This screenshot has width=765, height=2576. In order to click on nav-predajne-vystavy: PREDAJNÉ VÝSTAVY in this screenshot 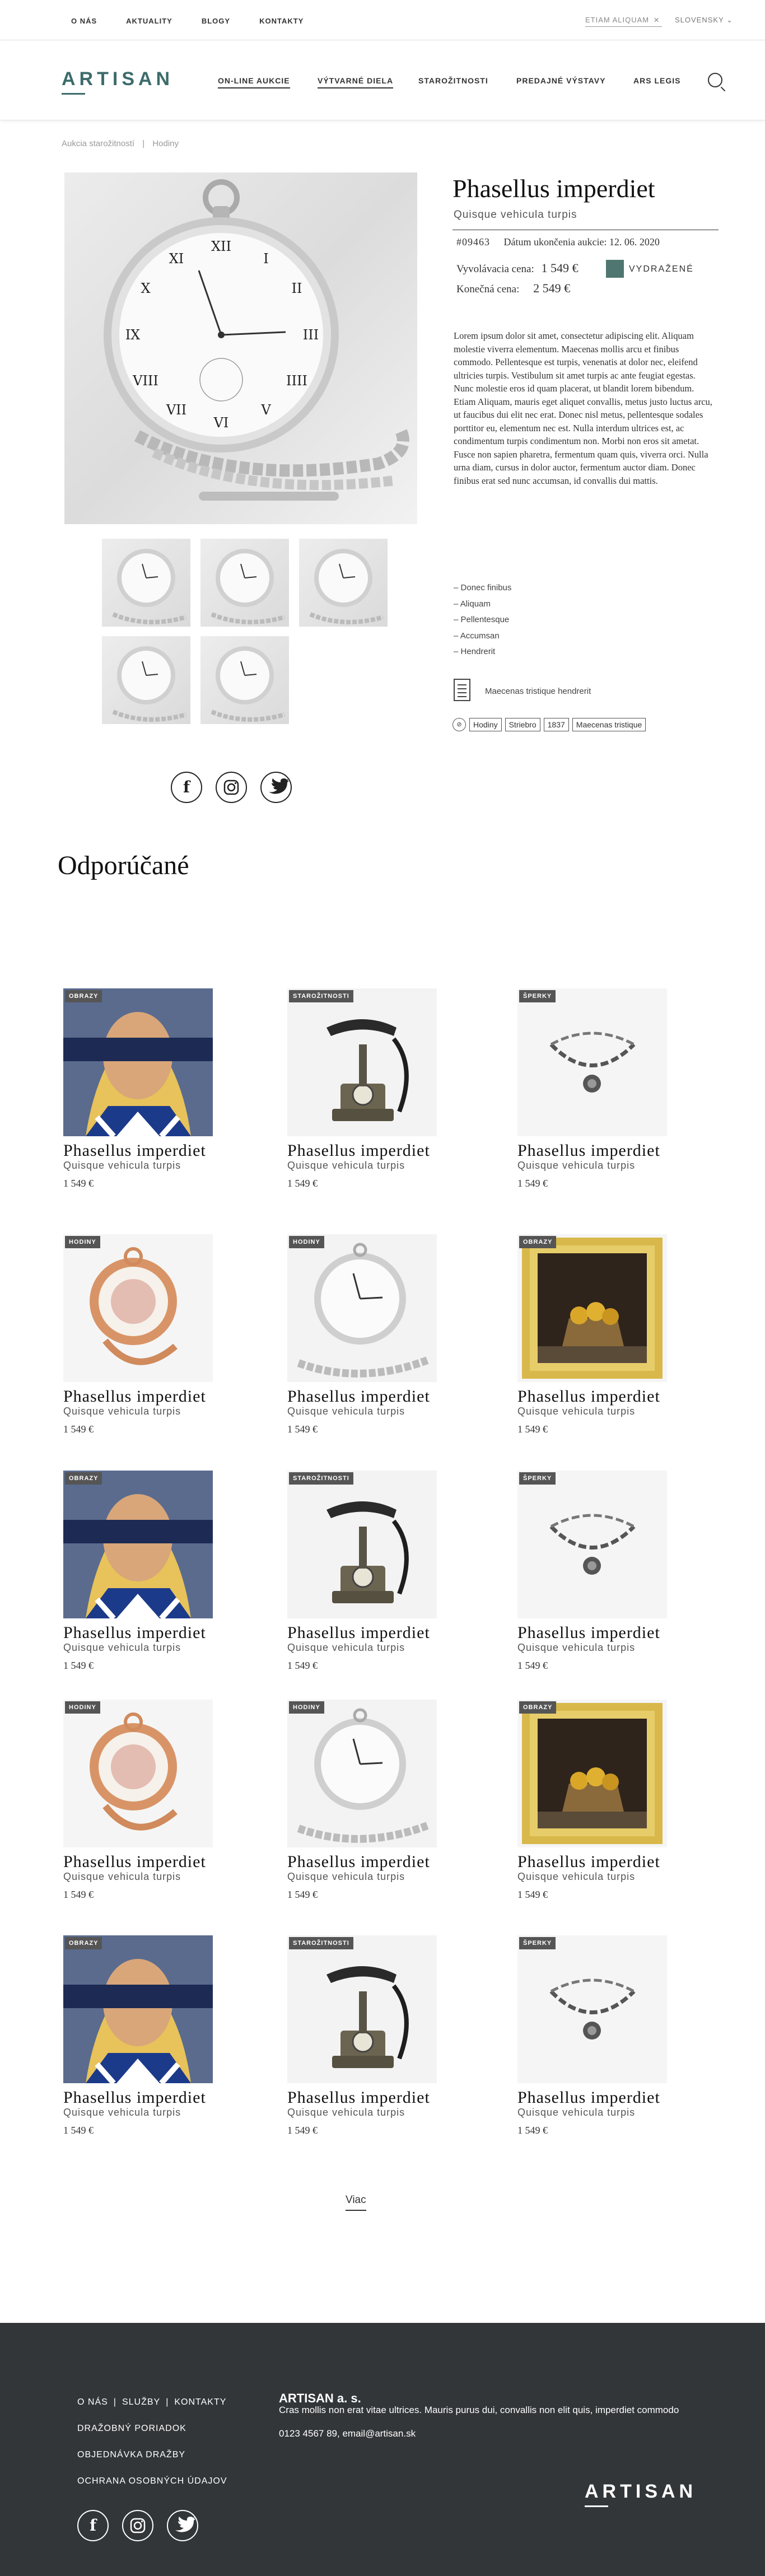, I will do `click(561, 81)`.